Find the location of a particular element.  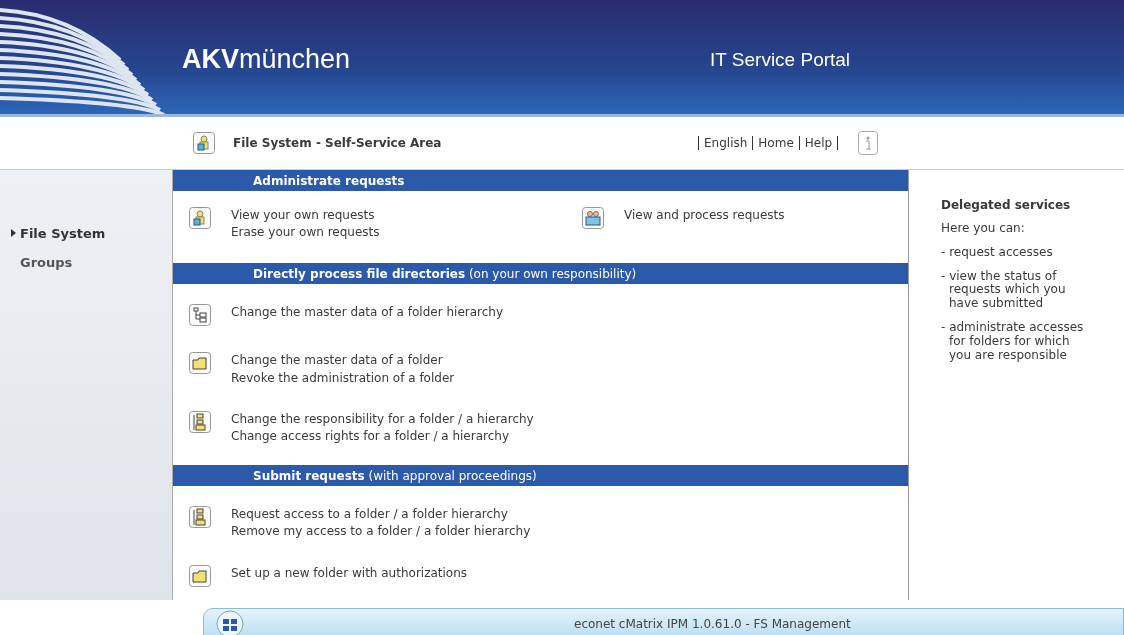

nav-link: Home is located at coordinates (775, 143).